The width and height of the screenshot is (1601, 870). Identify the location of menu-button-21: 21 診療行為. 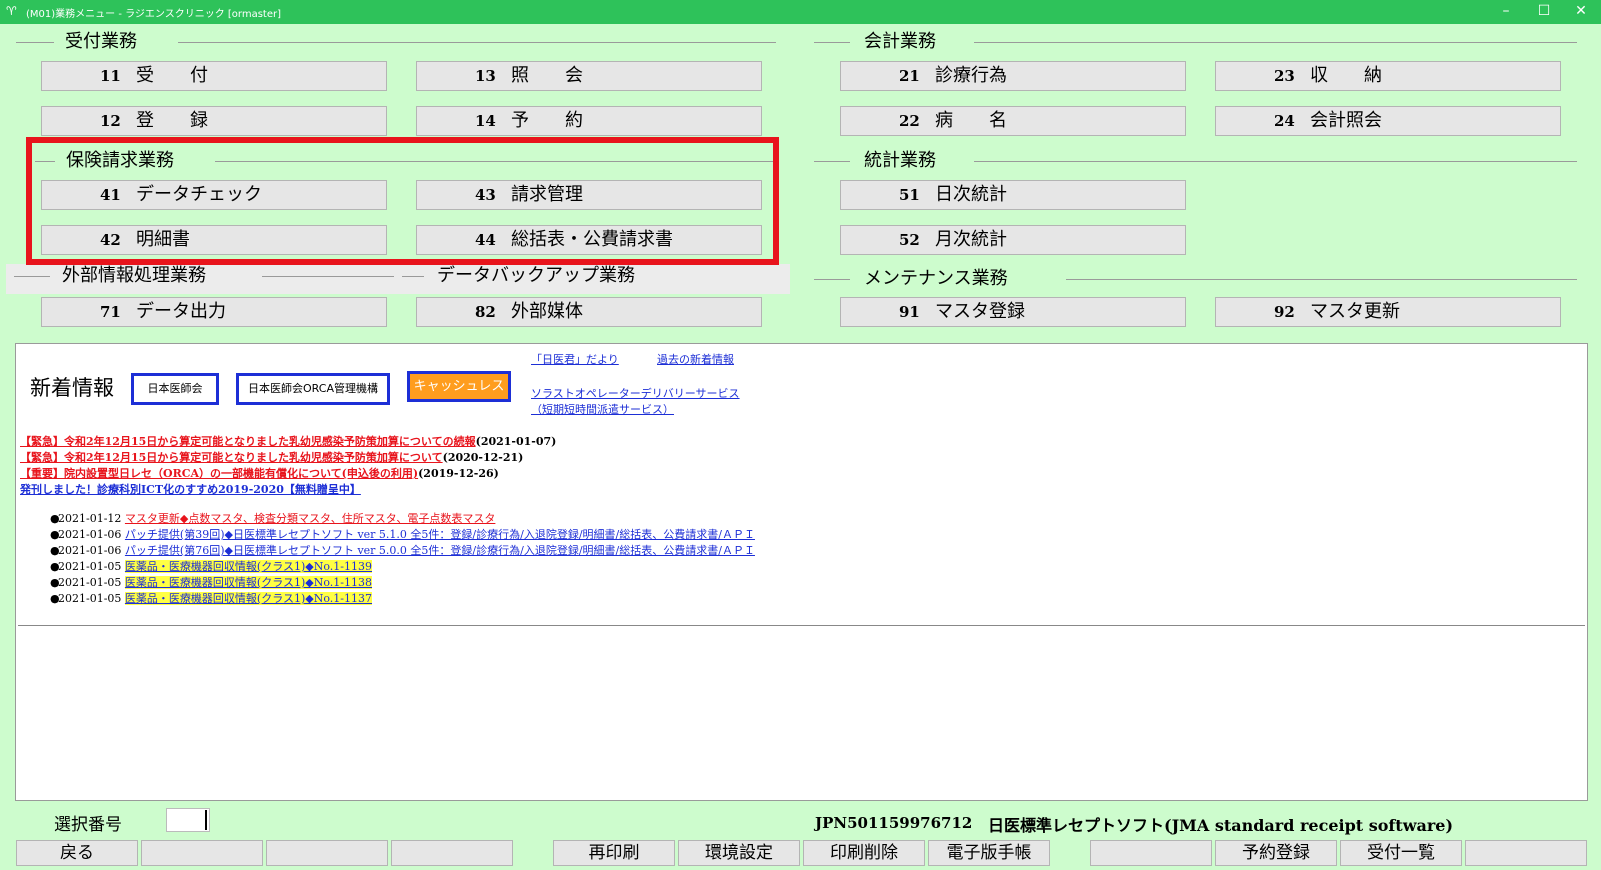
(1013, 76).